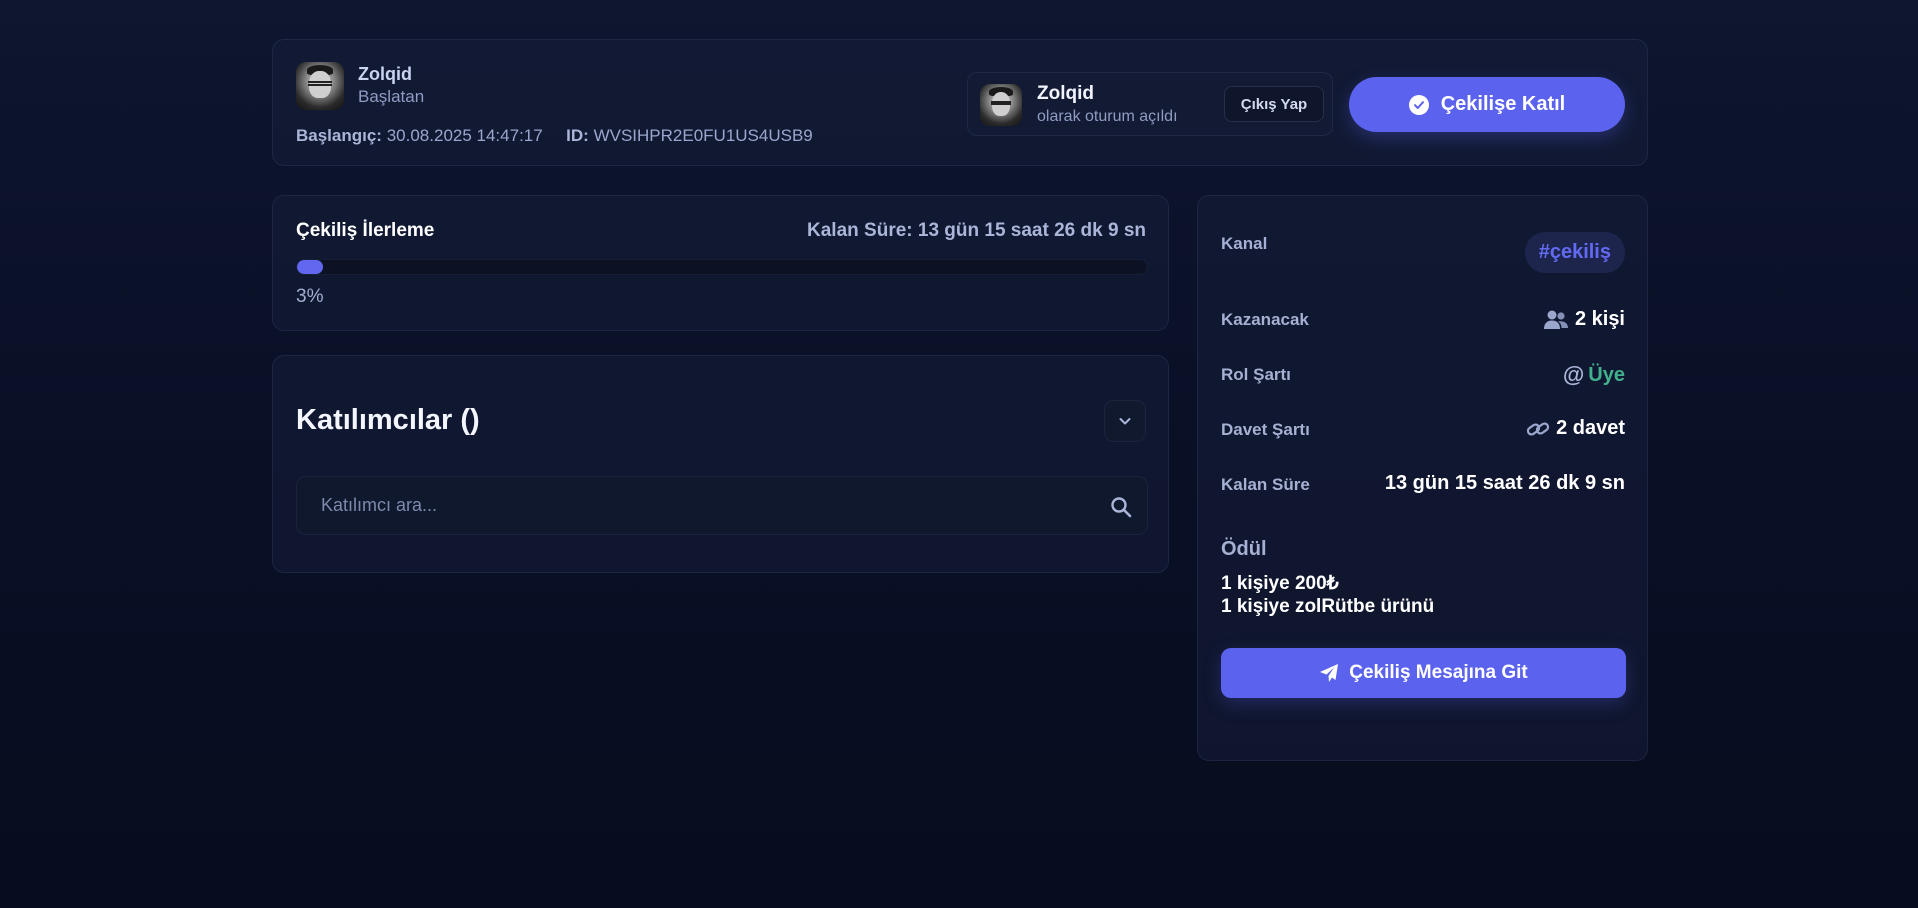  What do you see at coordinates (1538, 428) in the screenshot?
I see `link-icon` at bounding box center [1538, 428].